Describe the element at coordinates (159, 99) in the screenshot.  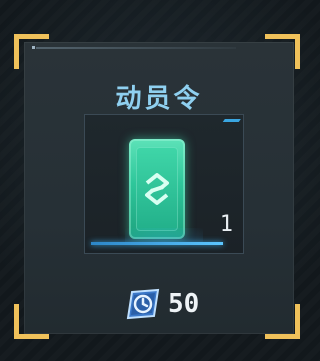
I see `item-title: 动员令` at that location.